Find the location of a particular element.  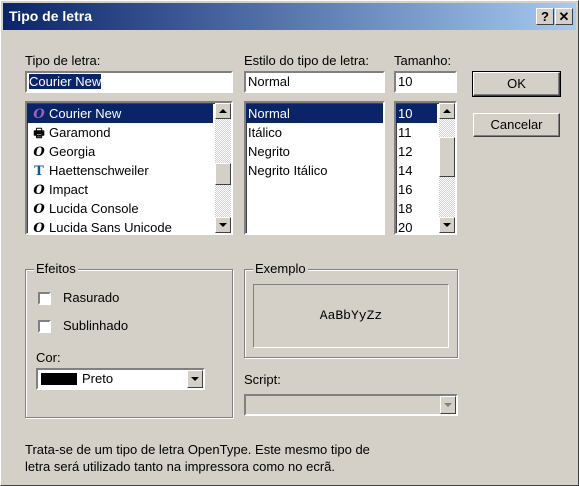

size-input: 10 is located at coordinates (425, 82).